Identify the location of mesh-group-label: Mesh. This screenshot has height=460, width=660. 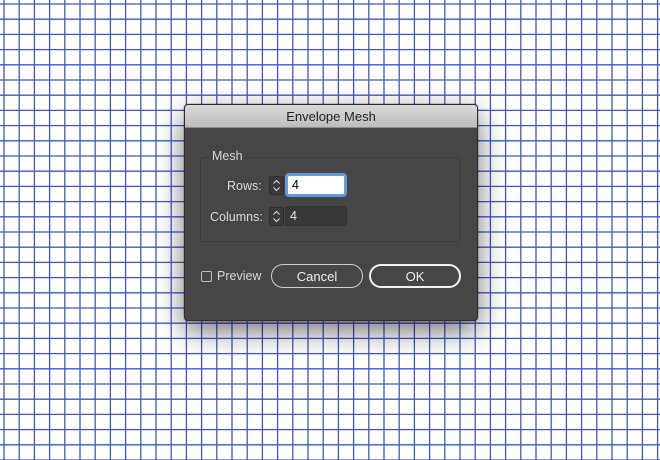
(227, 156).